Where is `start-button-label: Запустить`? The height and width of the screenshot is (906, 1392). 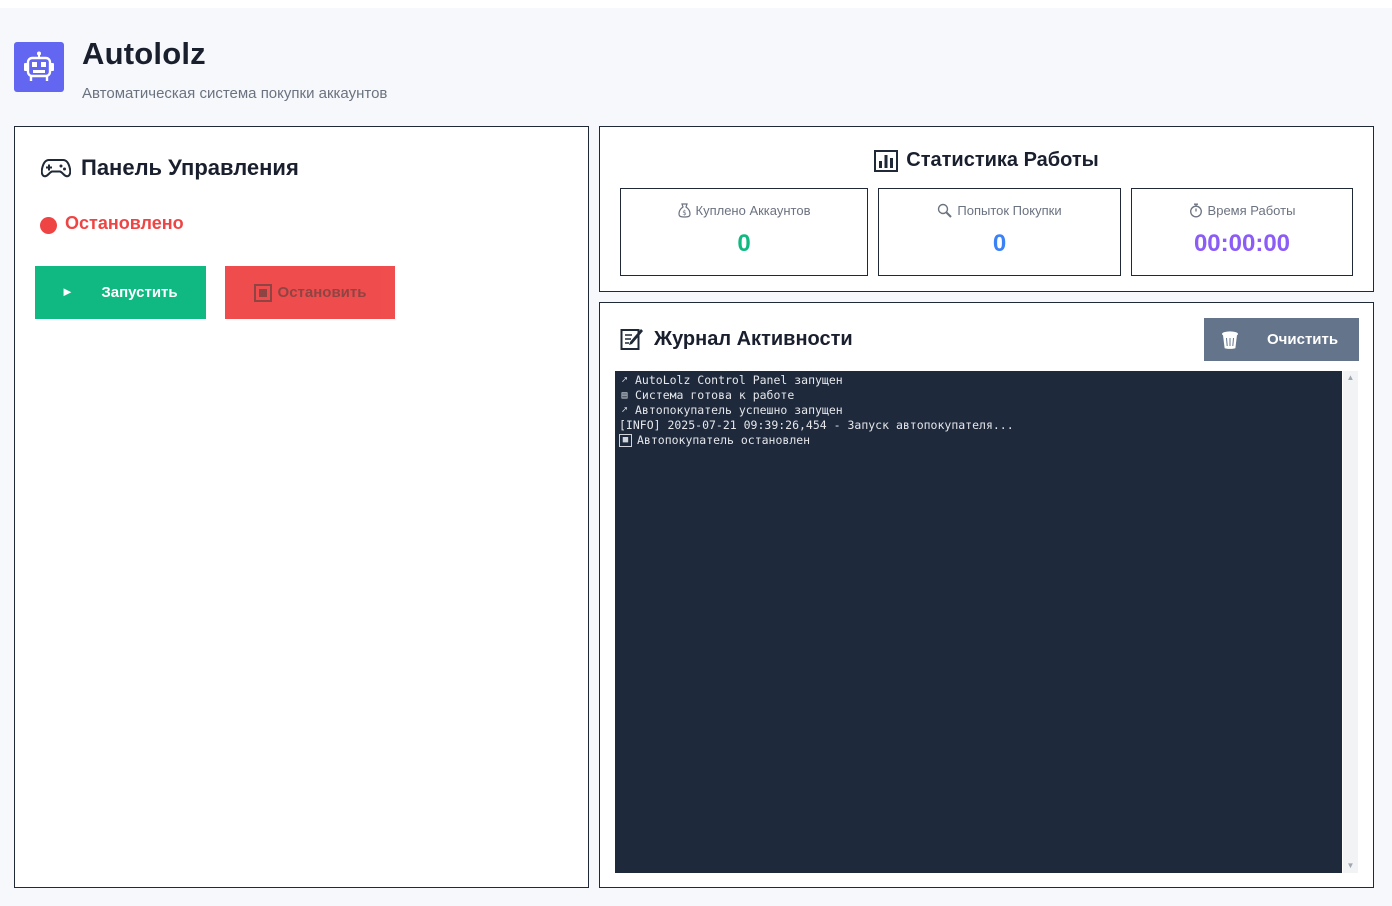
start-button-label: Запустить is located at coordinates (139, 292).